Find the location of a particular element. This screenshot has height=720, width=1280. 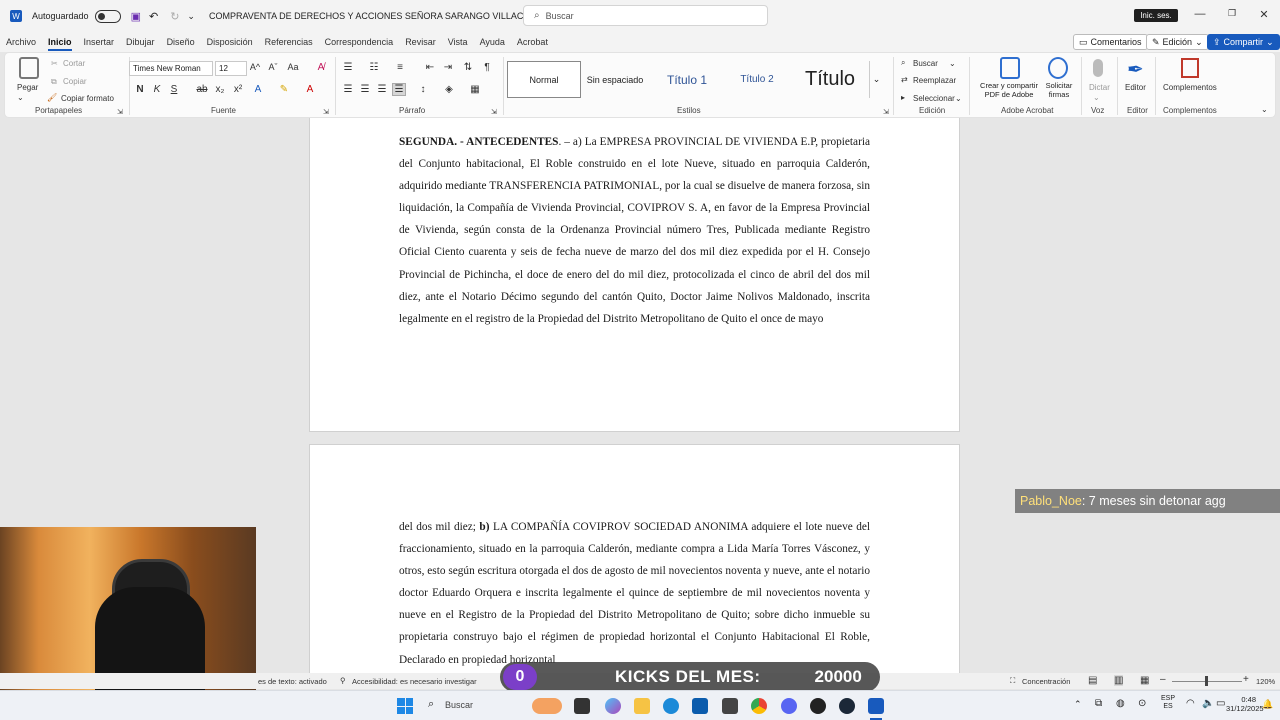

editor-icon: ✒ is located at coordinates (1135, 69).